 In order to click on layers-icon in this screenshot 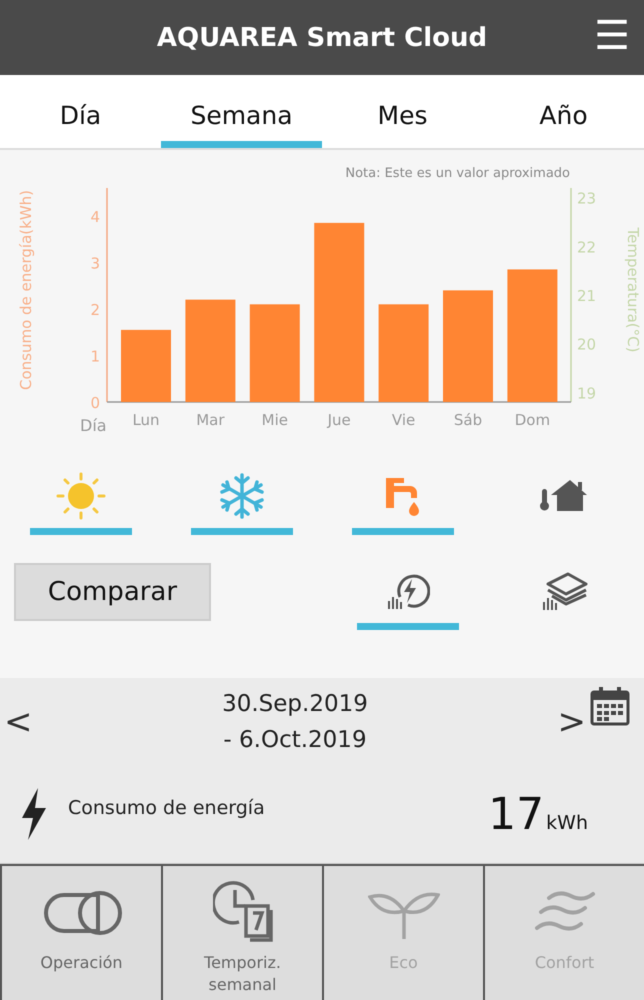, I will do `click(565, 591)`.